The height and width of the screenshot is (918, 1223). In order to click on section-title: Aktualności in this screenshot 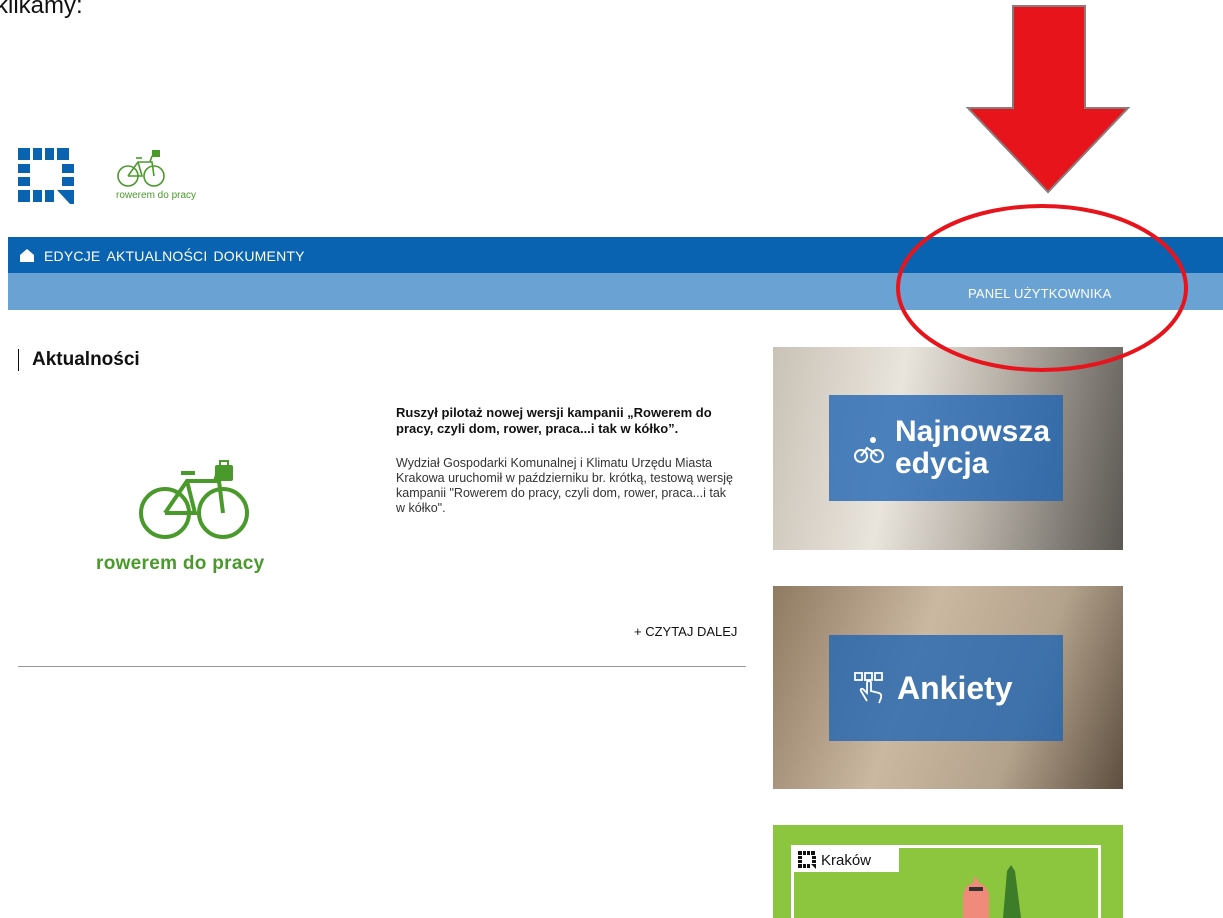, I will do `click(79, 360)`.